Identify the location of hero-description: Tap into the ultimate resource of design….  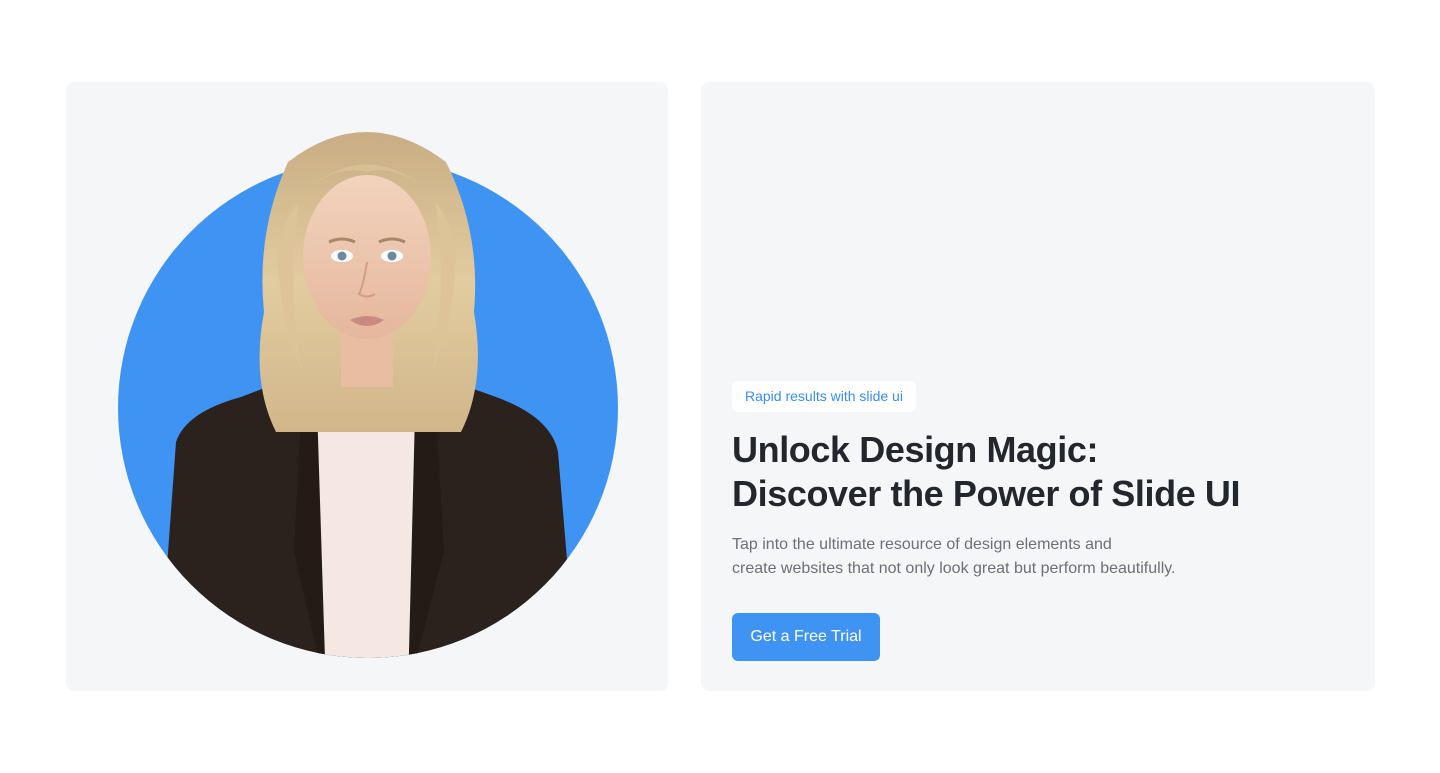
(992, 557).